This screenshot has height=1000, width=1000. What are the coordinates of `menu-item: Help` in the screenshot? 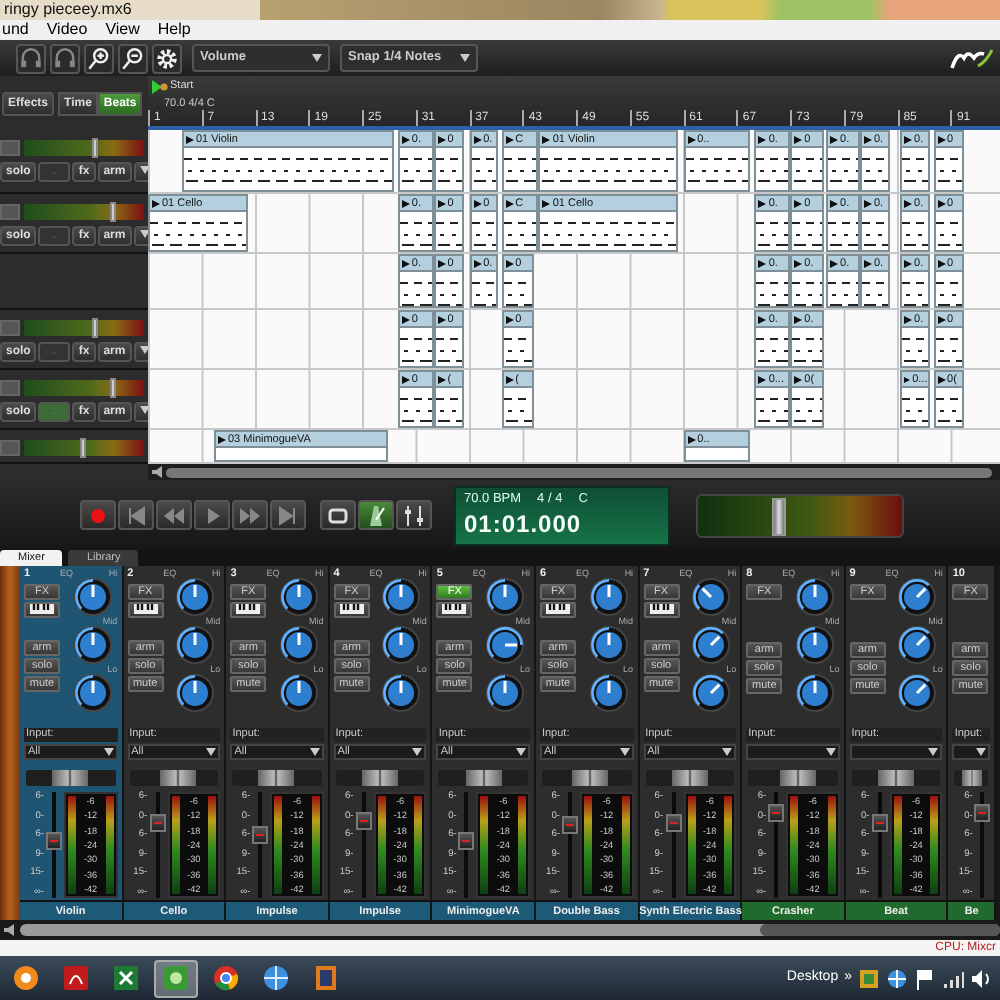 It's located at (174, 30).